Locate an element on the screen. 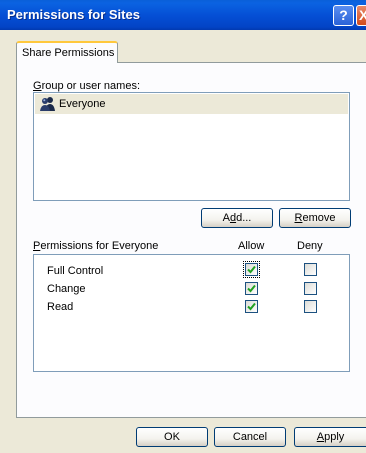 Image resolution: width=366 pixels, height=453 pixels. title-bar: Permissions for Sites ? X is located at coordinates (183, 15).